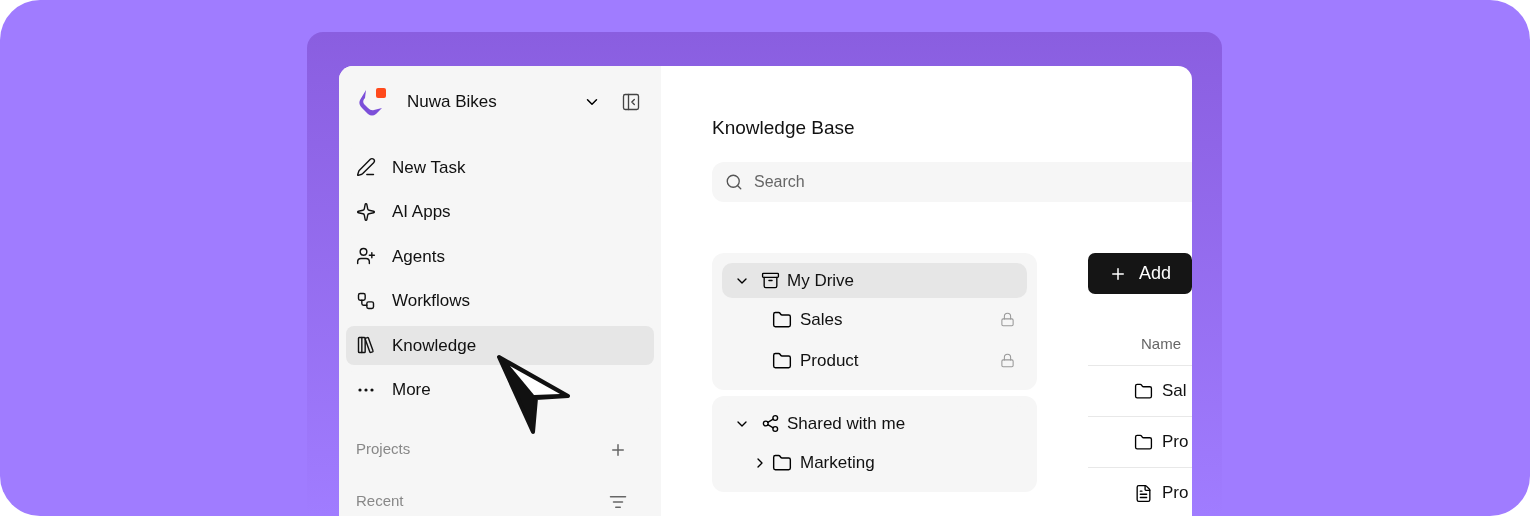 Image resolution: width=1530 pixels, height=516 pixels. What do you see at coordinates (431, 301) in the screenshot?
I see `nav-label: Workflows` at bounding box center [431, 301].